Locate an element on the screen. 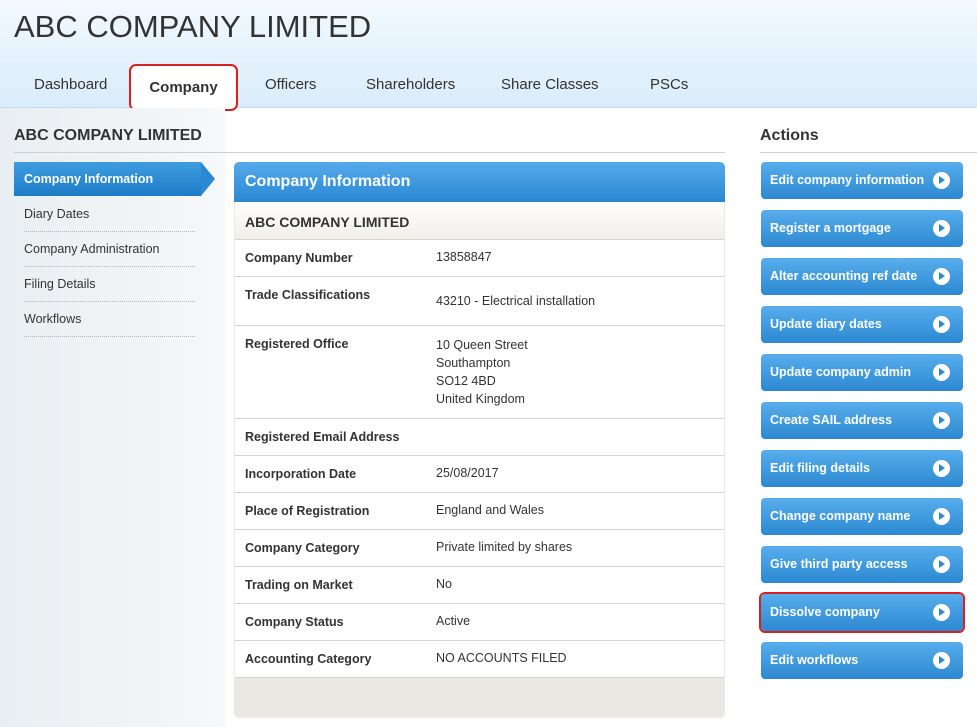  edit-company-information-button: Edit company information is located at coordinates (862, 180).